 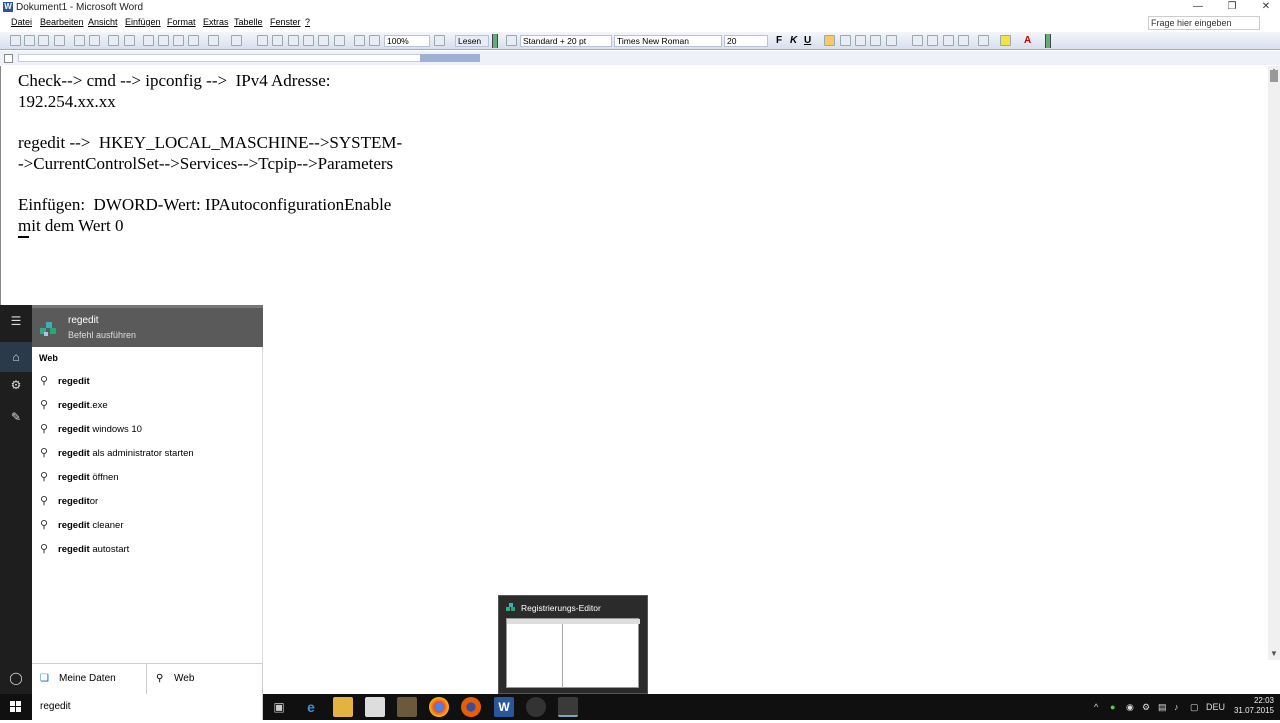 I want to click on feedback-icon: ✎, so click(x=16, y=417).